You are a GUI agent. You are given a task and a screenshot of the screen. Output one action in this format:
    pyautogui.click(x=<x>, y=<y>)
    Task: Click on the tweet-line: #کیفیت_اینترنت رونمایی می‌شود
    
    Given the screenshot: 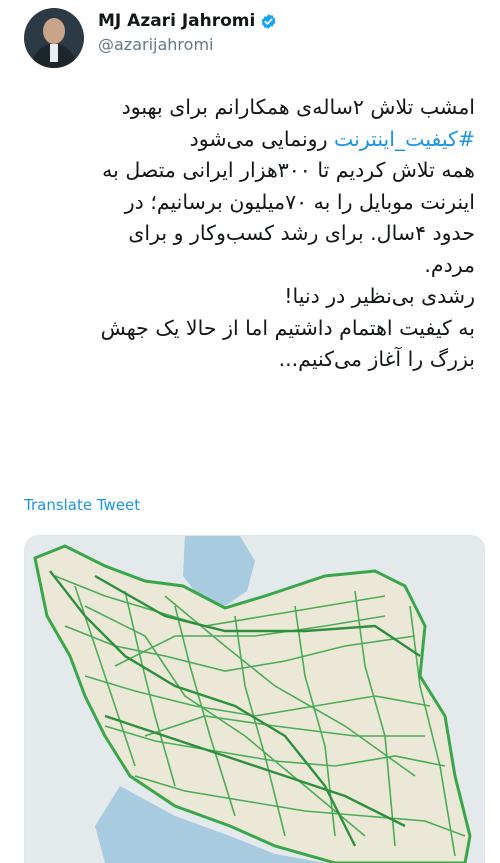 What is the action you would take?
    pyautogui.click(x=247, y=140)
    